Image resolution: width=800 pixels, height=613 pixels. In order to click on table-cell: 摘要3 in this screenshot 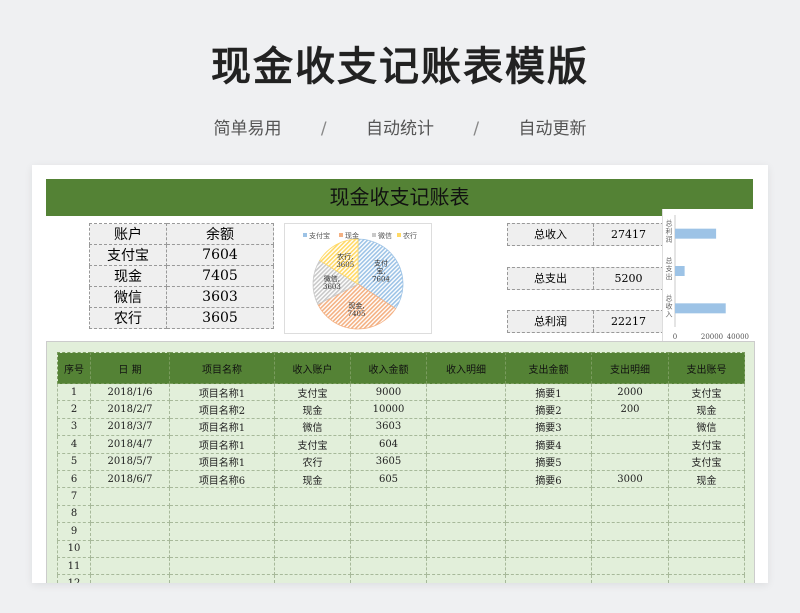, I will do `click(548, 427)`.